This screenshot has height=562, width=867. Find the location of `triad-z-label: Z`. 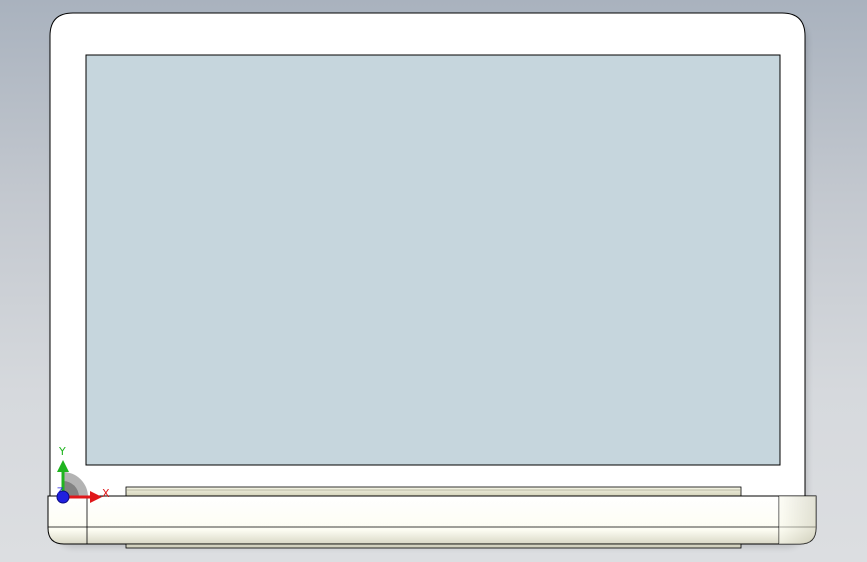

triad-z-label: Z is located at coordinates (60, 492).